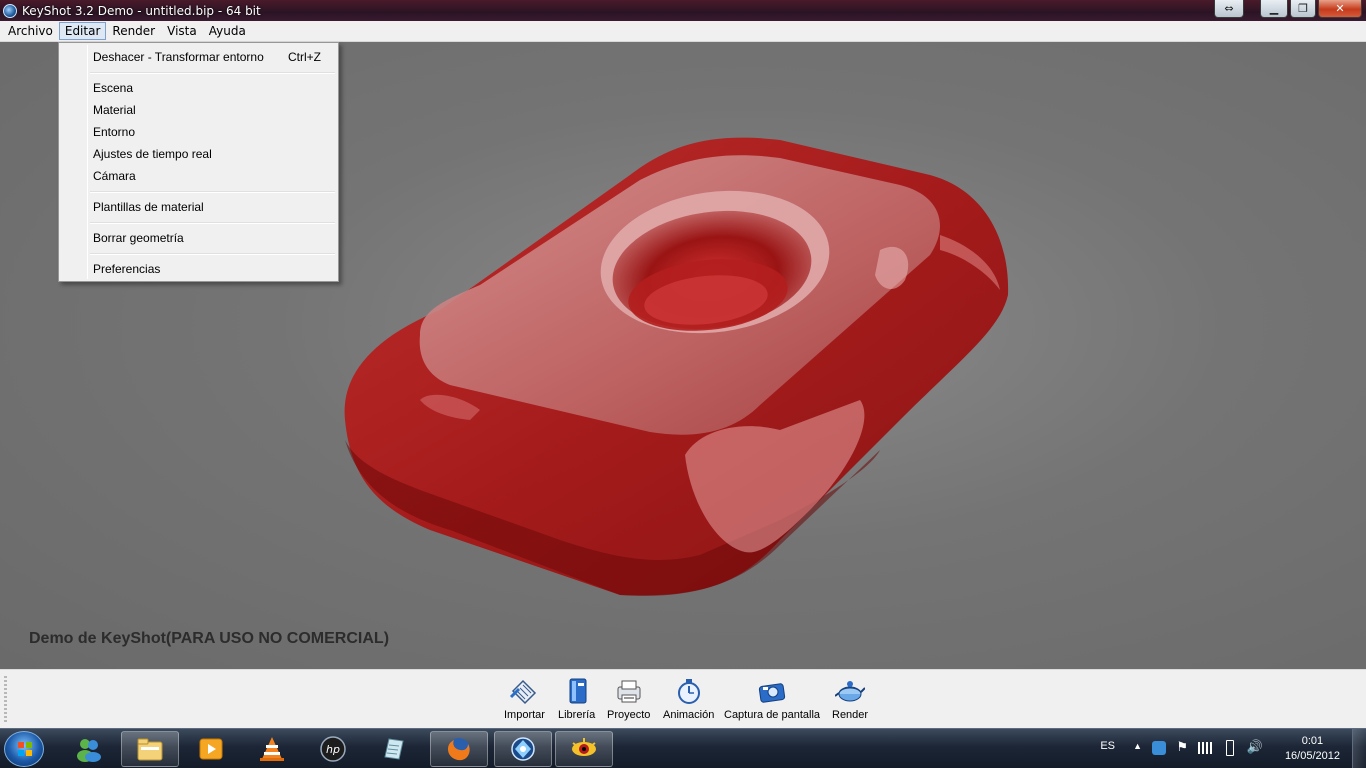  I want to click on menu-ayuda: Ayuda, so click(227, 31).